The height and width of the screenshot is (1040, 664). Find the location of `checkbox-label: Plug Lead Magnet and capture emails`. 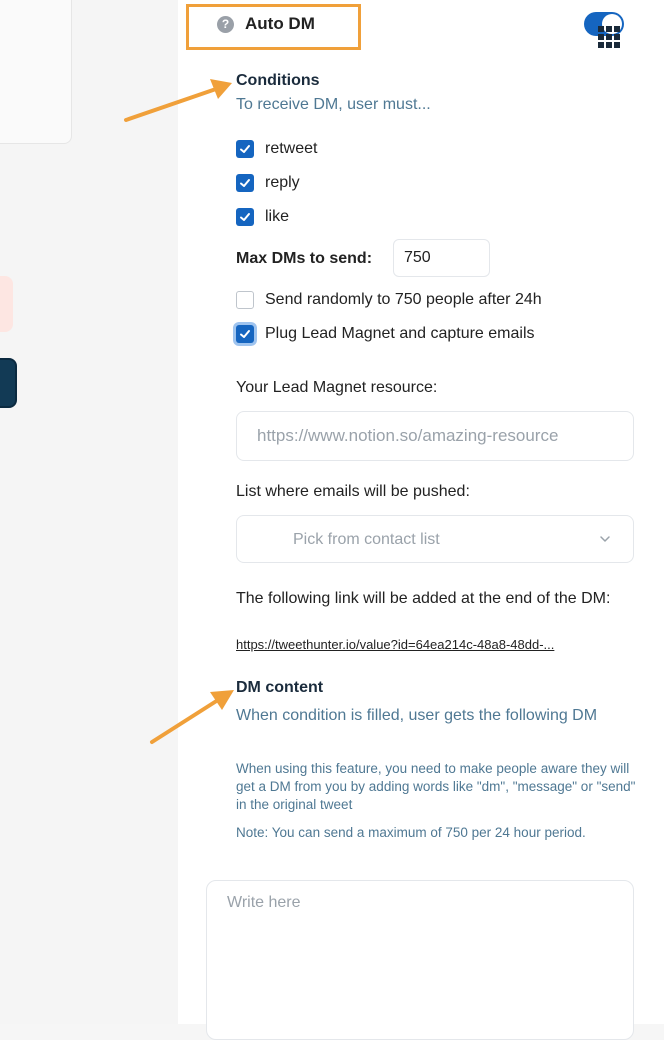

checkbox-label: Plug Lead Magnet and capture emails is located at coordinates (400, 333).